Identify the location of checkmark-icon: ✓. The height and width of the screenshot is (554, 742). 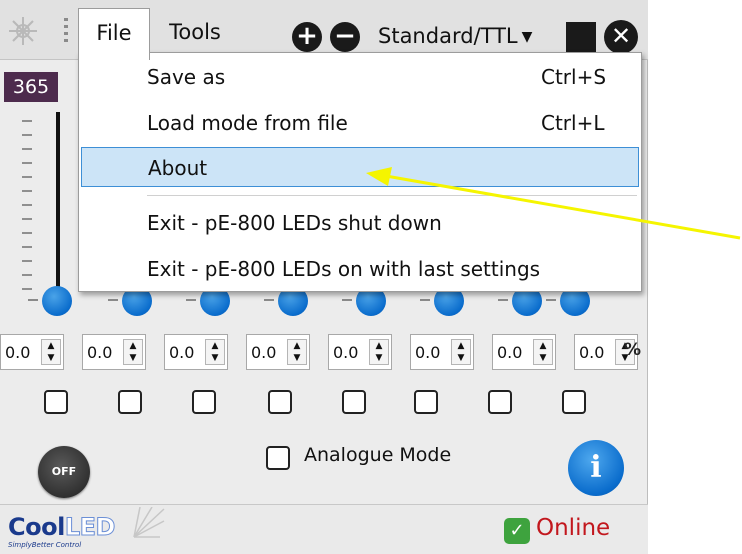
(517, 531).